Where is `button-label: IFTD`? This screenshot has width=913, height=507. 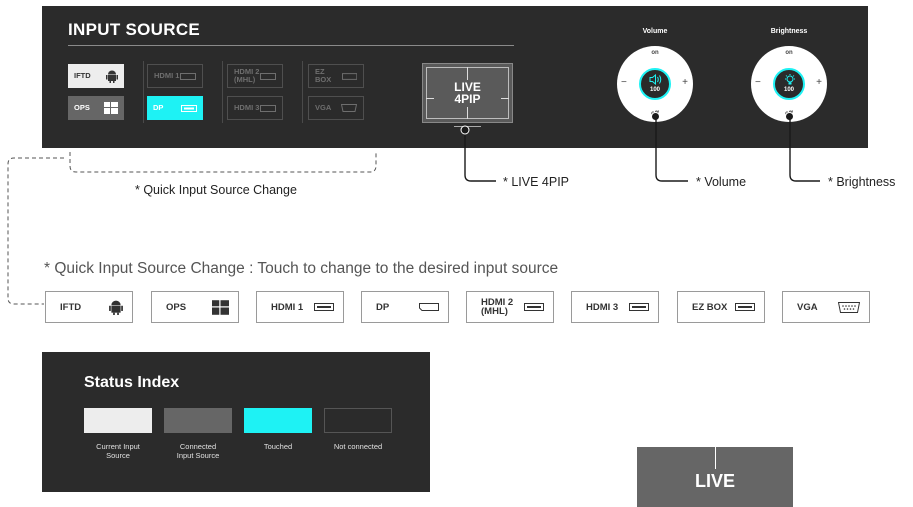
button-label: IFTD is located at coordinates (71, 307).